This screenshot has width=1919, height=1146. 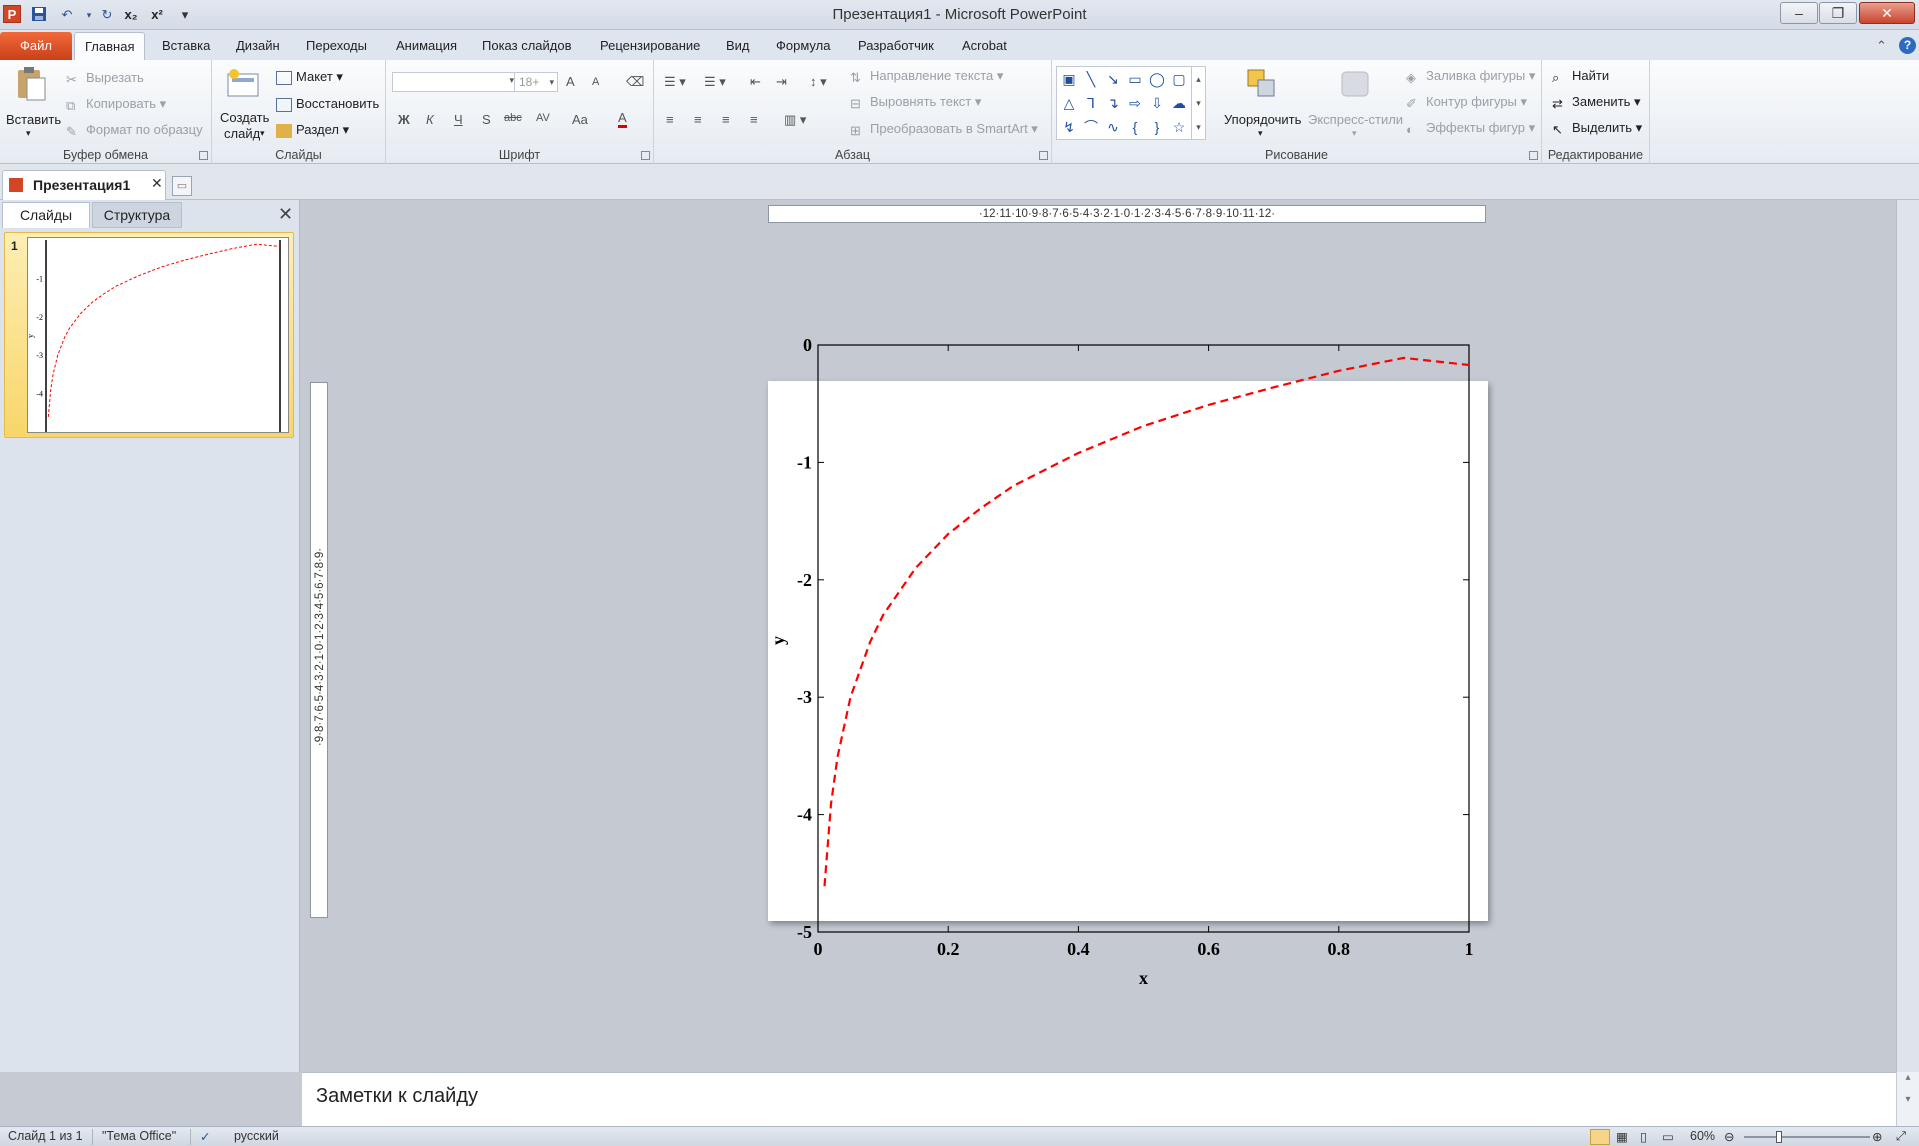 What do you see at coordinates (595, 82) in the screenshot?
I see `shrink-font-button: A` at bounding box center [595, 82].